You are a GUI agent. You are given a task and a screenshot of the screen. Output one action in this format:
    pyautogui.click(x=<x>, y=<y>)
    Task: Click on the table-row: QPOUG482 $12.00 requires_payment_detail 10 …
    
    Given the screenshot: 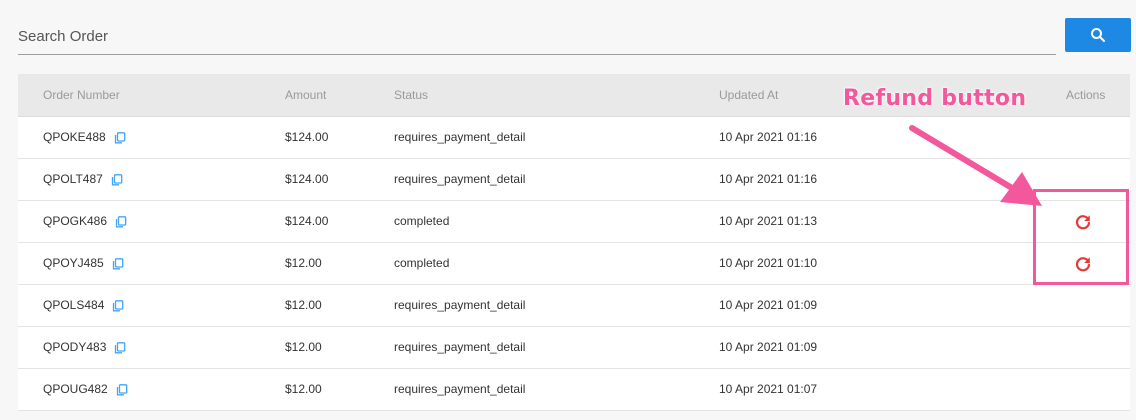 What is the action you would take?
    pyautogui.click(x=574, y=390)
    